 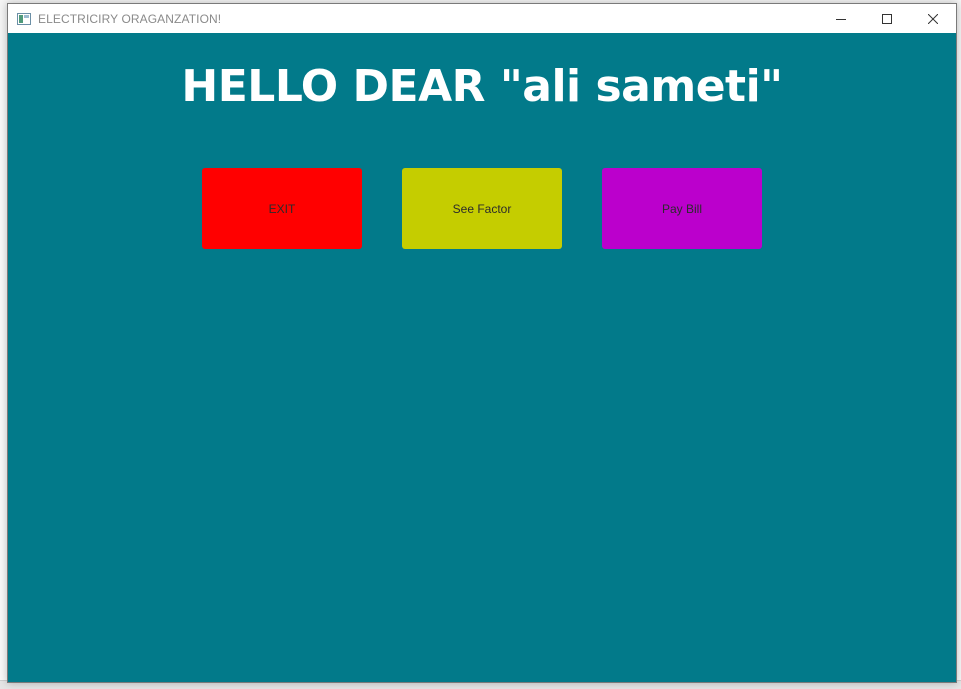 I want to click on java-window-icon, so click(x=24, y=19).